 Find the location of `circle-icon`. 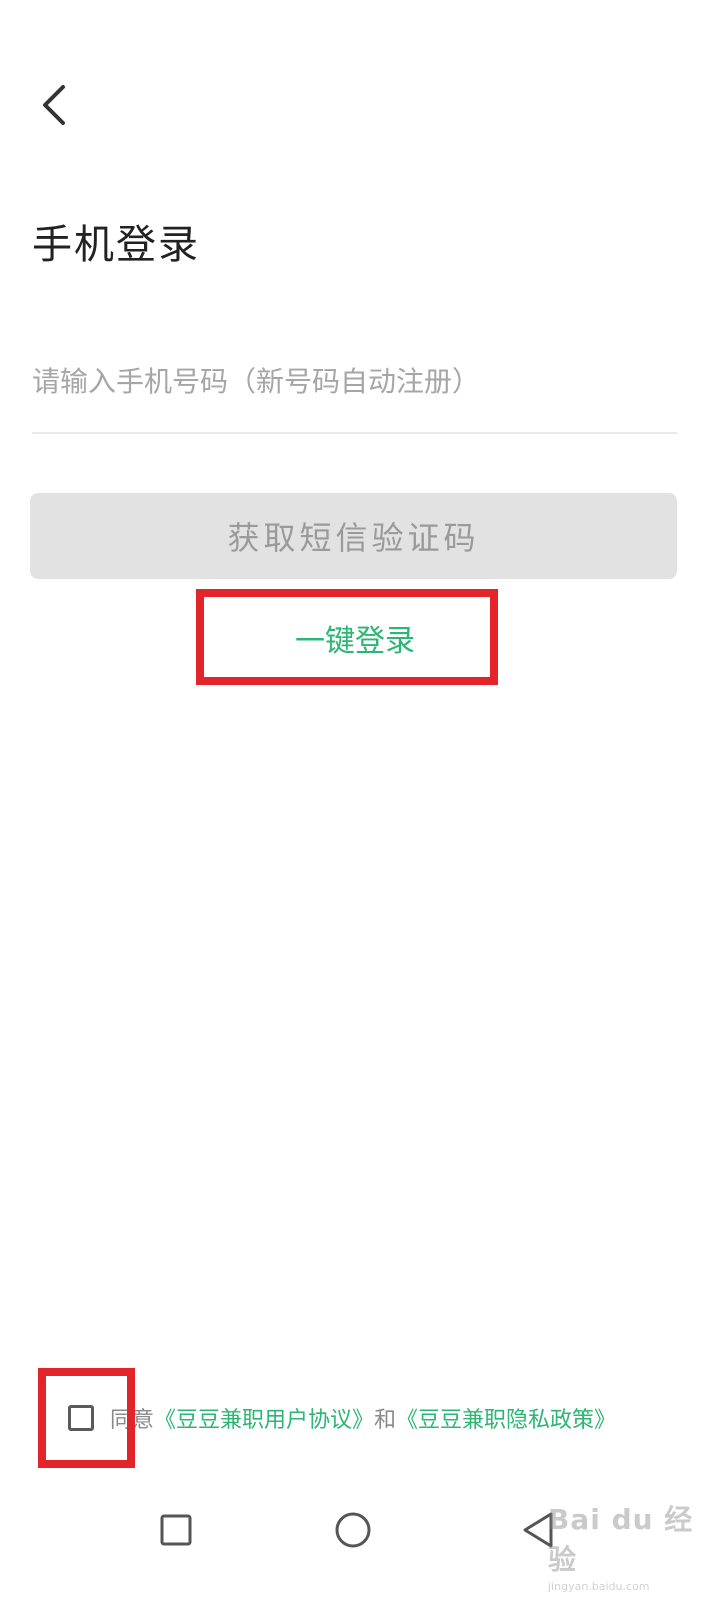

circle-icon is located at coordinates (353, 1530).